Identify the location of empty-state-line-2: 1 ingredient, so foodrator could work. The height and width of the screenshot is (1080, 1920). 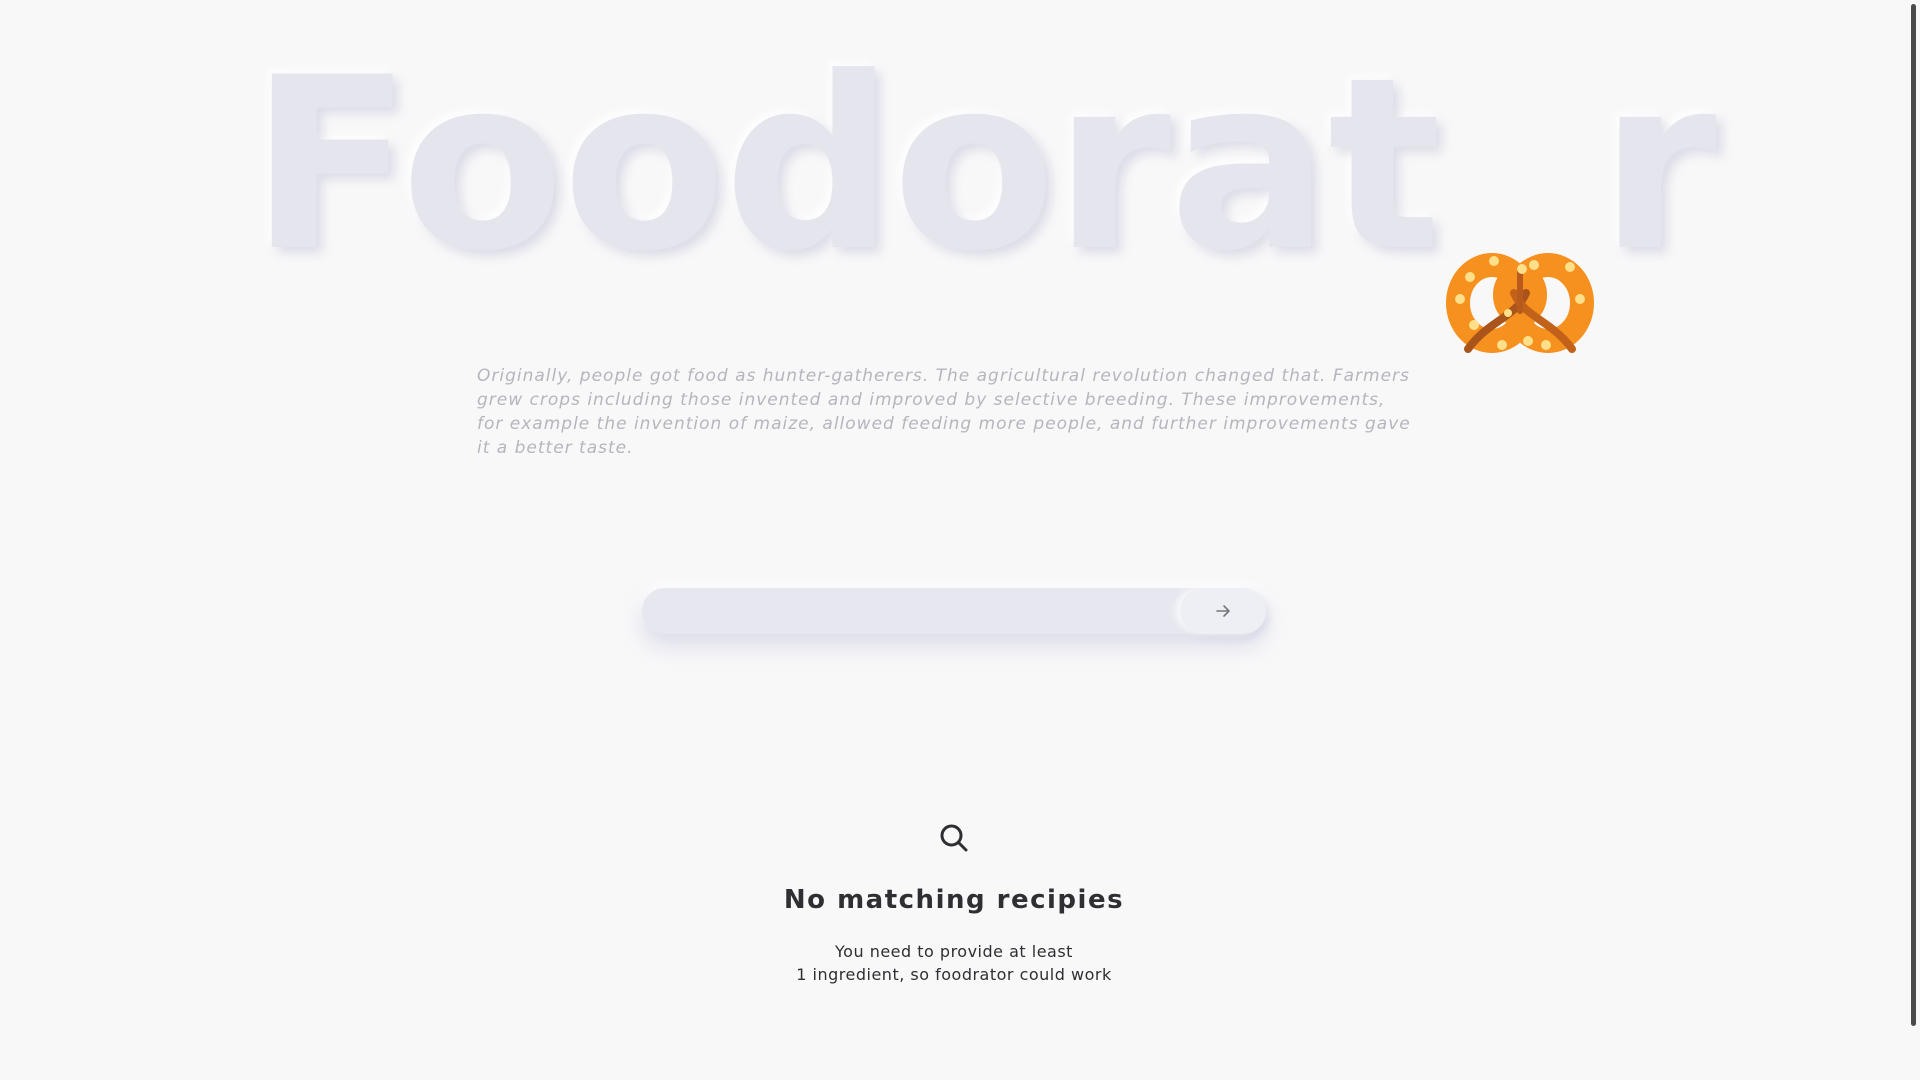
(954, 974).